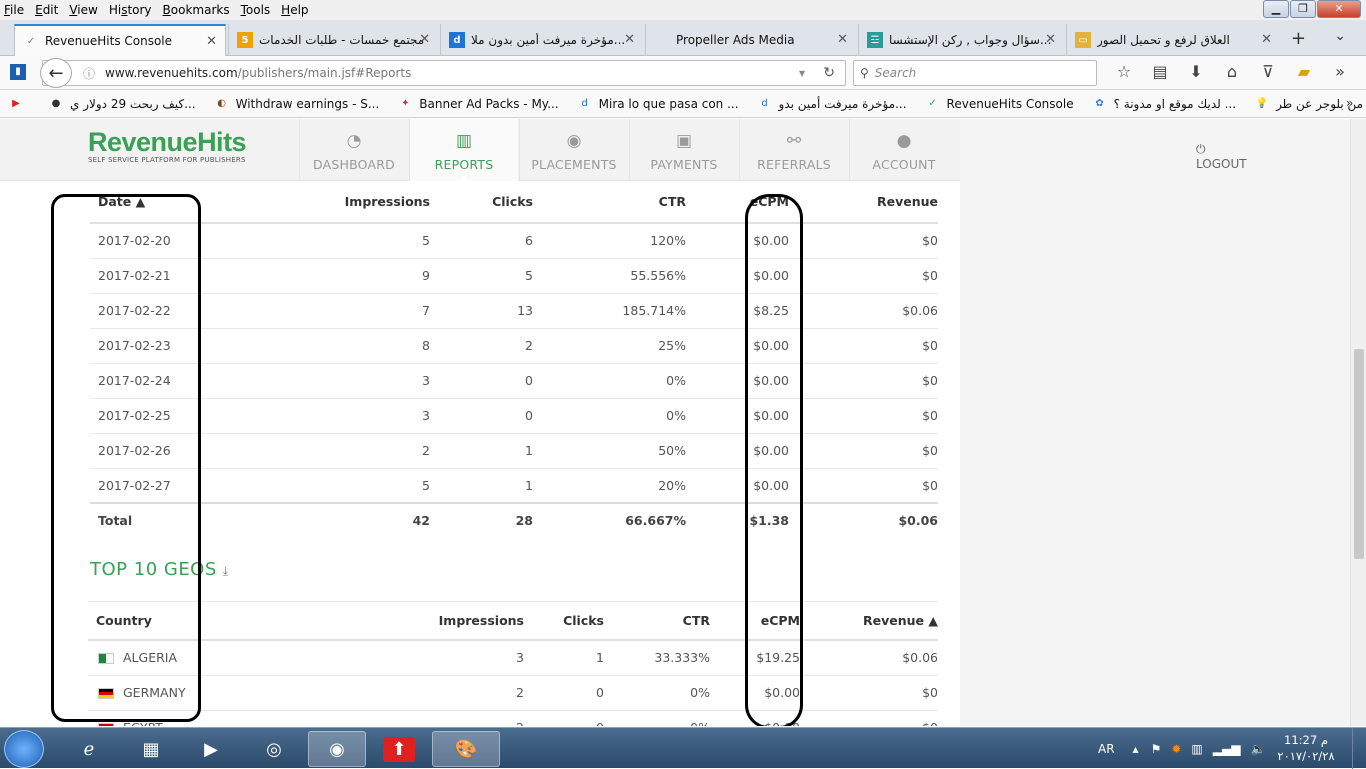 This screenshot has height=769, width=1366. I want to click on column-header: Clicks, so click(481, 202).